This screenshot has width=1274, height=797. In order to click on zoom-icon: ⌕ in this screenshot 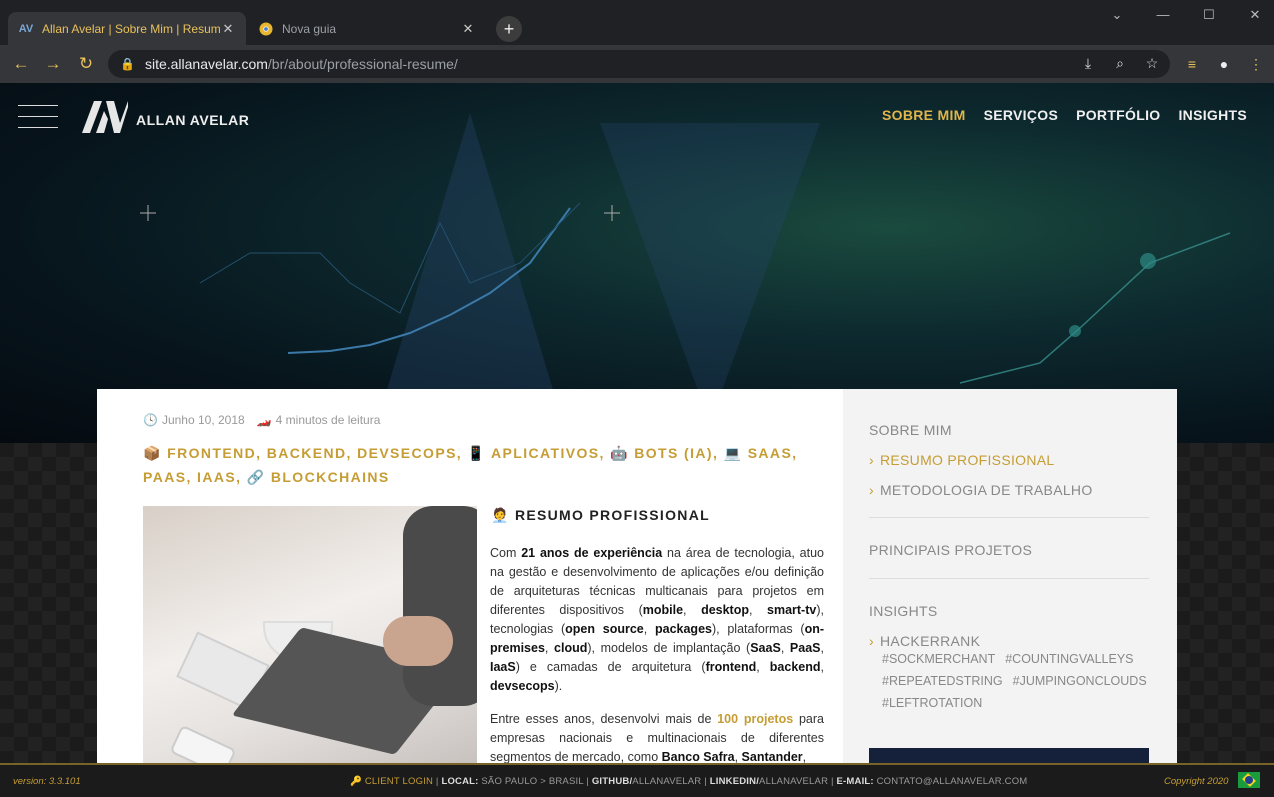, I will do `click(1120, 63)`.